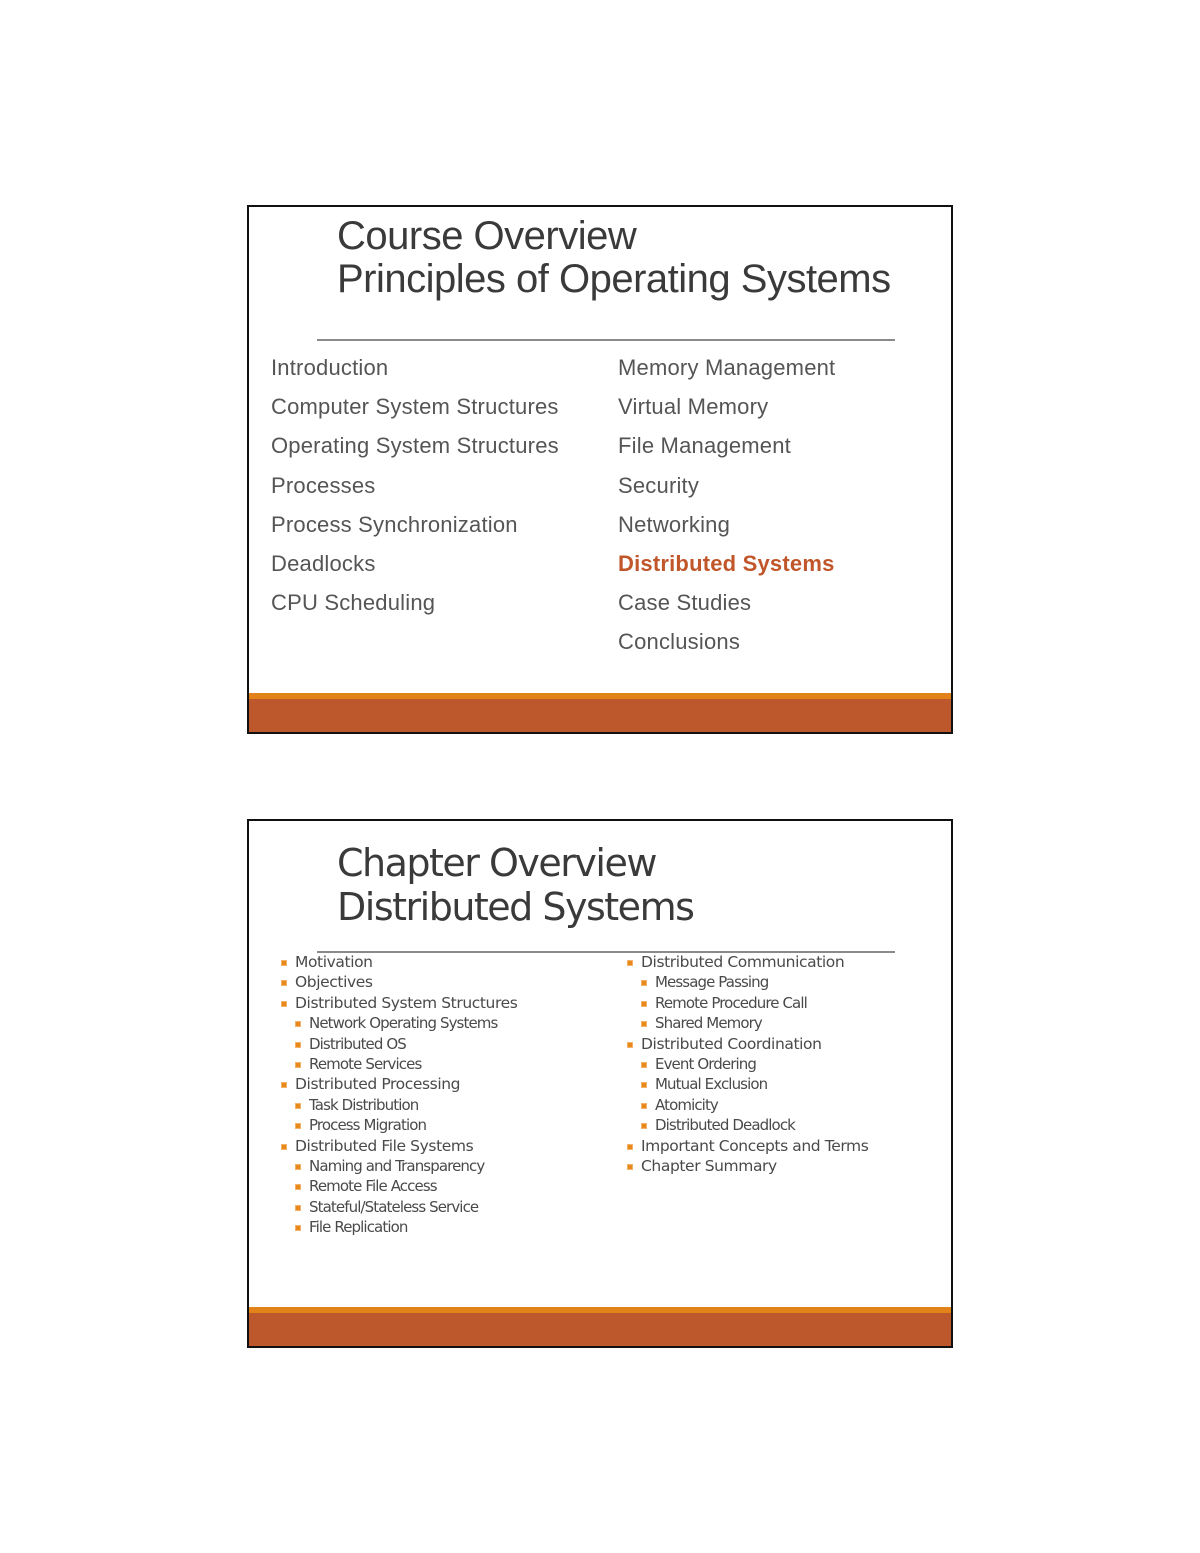 The width and height of the screenshot is (1200, 1553). Describe the element at coordinates (384, 1145) in the screenshot. I see `outline-item-text: Distributed File Systems` at that location.